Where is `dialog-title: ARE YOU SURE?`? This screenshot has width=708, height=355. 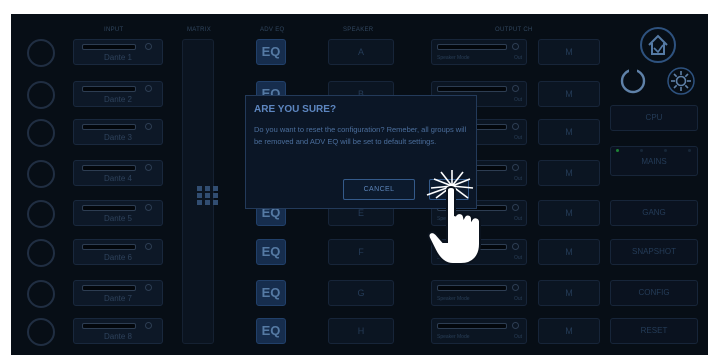
dialog-title: ARE YOU SURE? is located at coordinates (295, 109).